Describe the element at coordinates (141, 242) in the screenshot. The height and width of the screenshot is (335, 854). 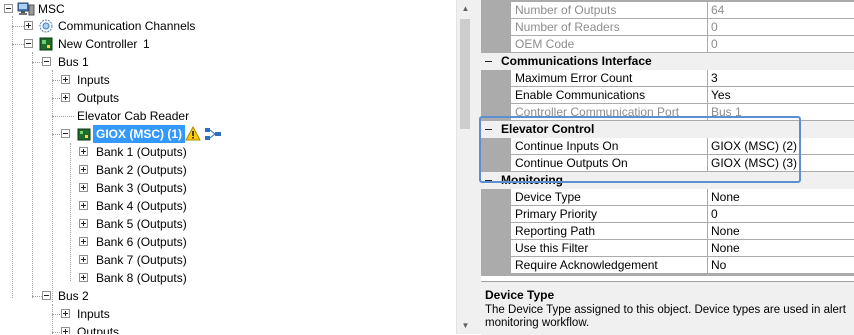
I see `tree-node-label: Bank 6 (Outputs)` at that location.